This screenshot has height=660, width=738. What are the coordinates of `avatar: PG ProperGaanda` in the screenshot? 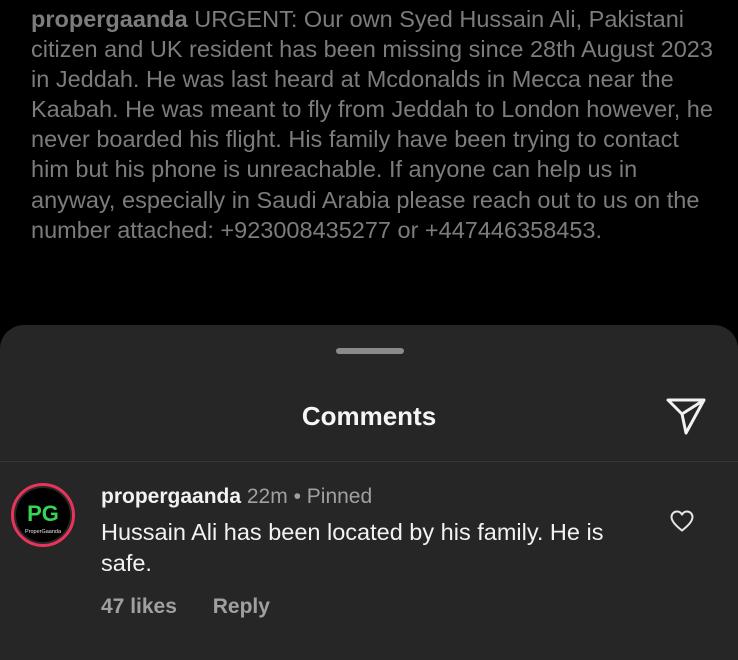 It's located at (43, 515).